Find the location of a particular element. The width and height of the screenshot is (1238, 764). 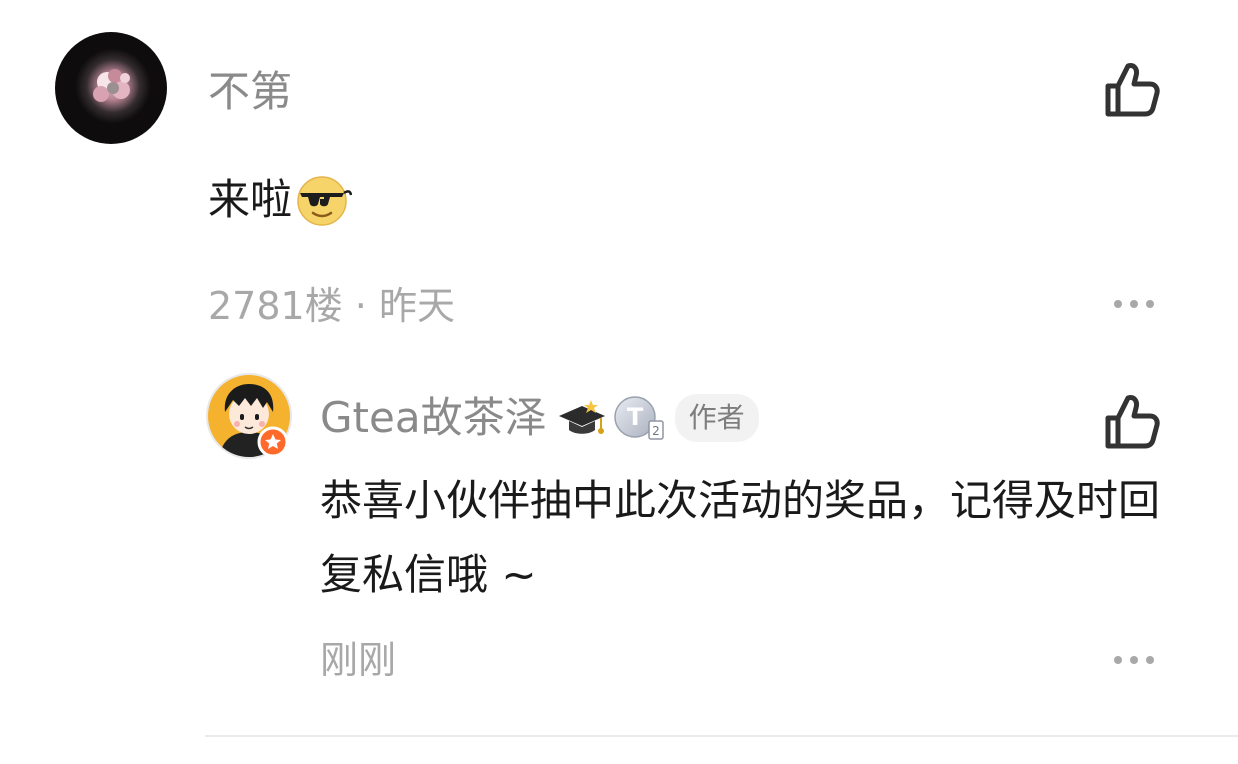

svg-text: T is located at coordinates (634, 417).